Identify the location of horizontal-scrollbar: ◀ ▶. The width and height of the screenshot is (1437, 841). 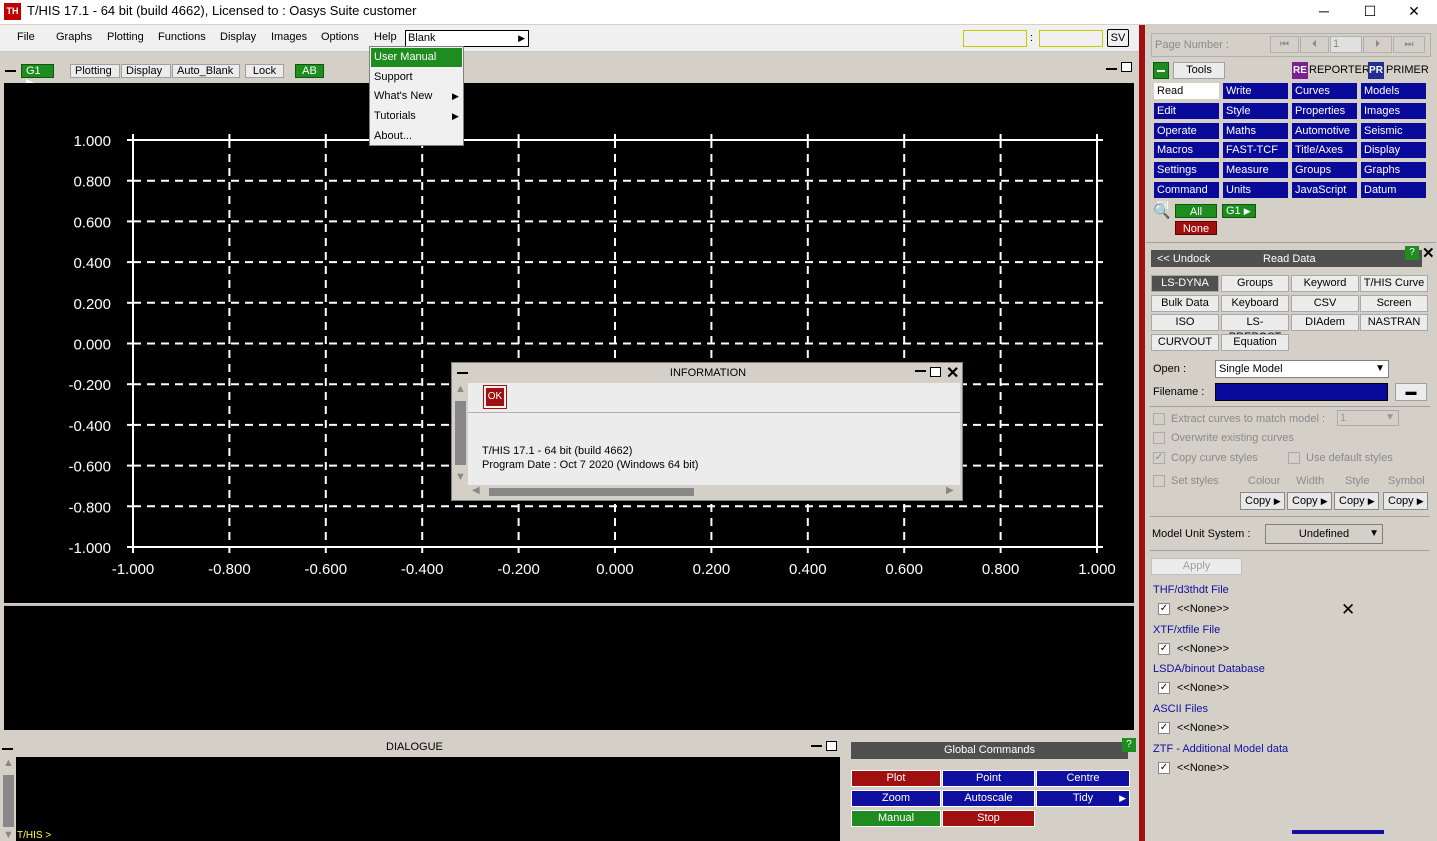
(714, 491).